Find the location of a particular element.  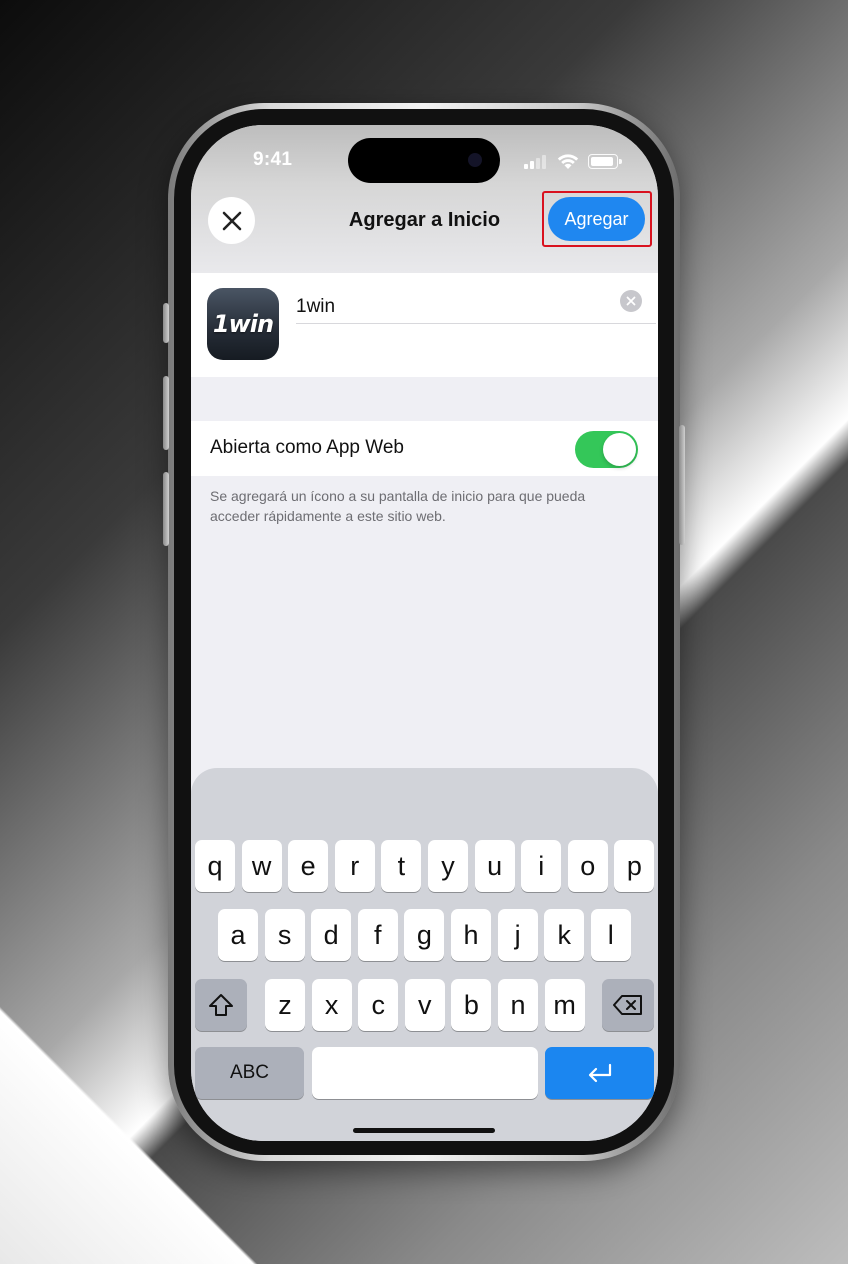

action-button is located at coordinates (166, 323).